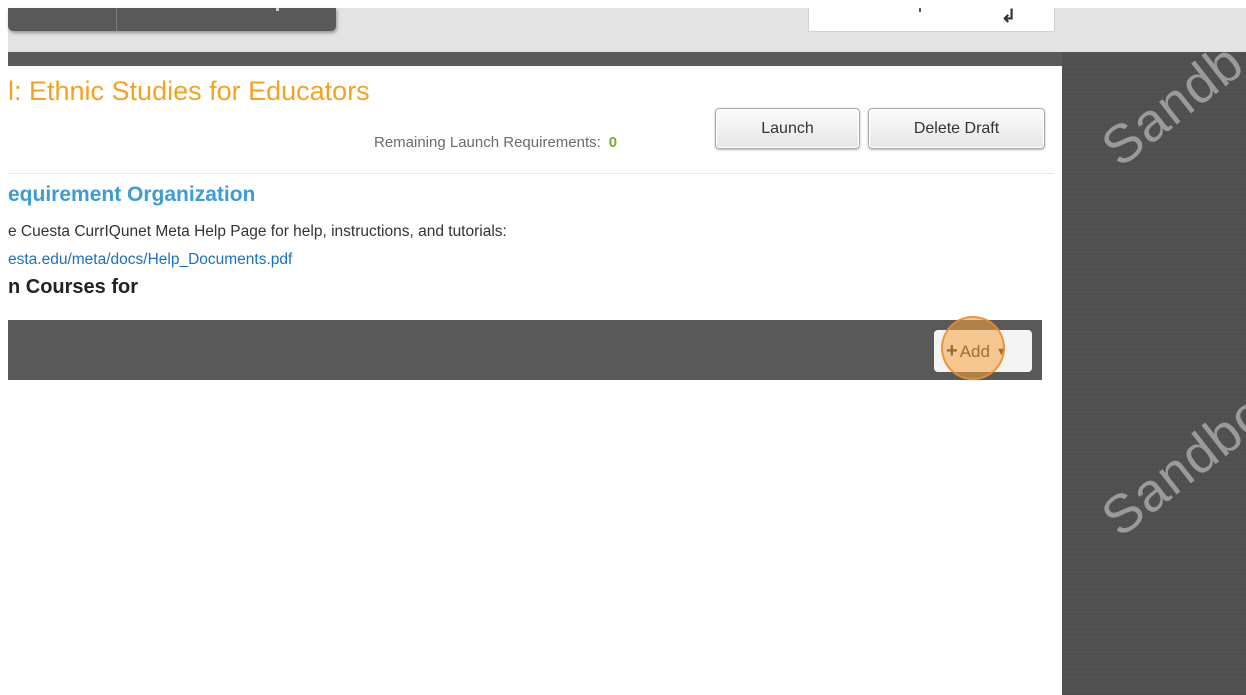 This screenshot has width=1246, height=695. Describe the element at coordinates (189, 91) in the screenshot. I see `page-title: l: Ethnic Studies for Educators` at that location.